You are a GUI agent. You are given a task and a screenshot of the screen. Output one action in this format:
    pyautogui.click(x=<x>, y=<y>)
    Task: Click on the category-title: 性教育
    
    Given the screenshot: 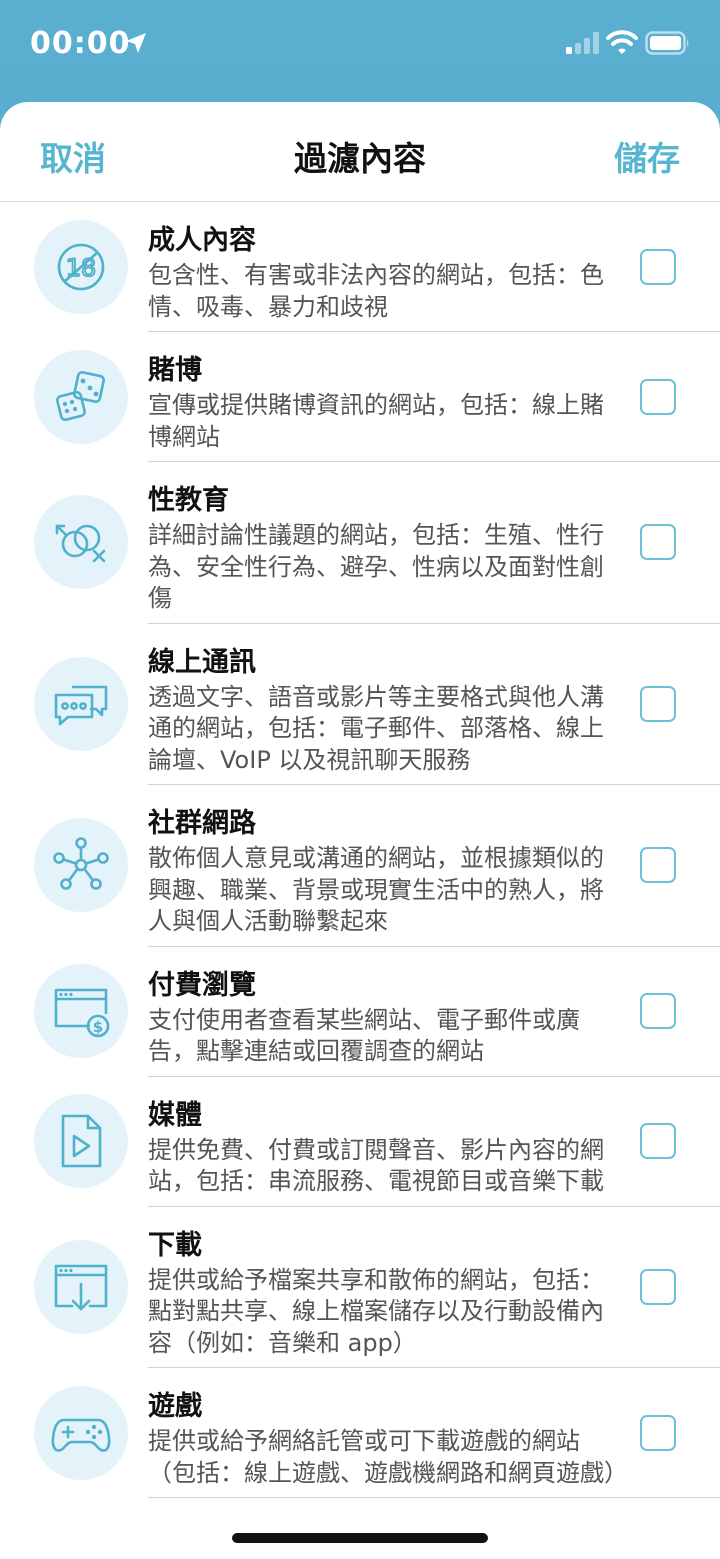 What is the action you would take?
    pyautogui.click(x=188, y=500)
    